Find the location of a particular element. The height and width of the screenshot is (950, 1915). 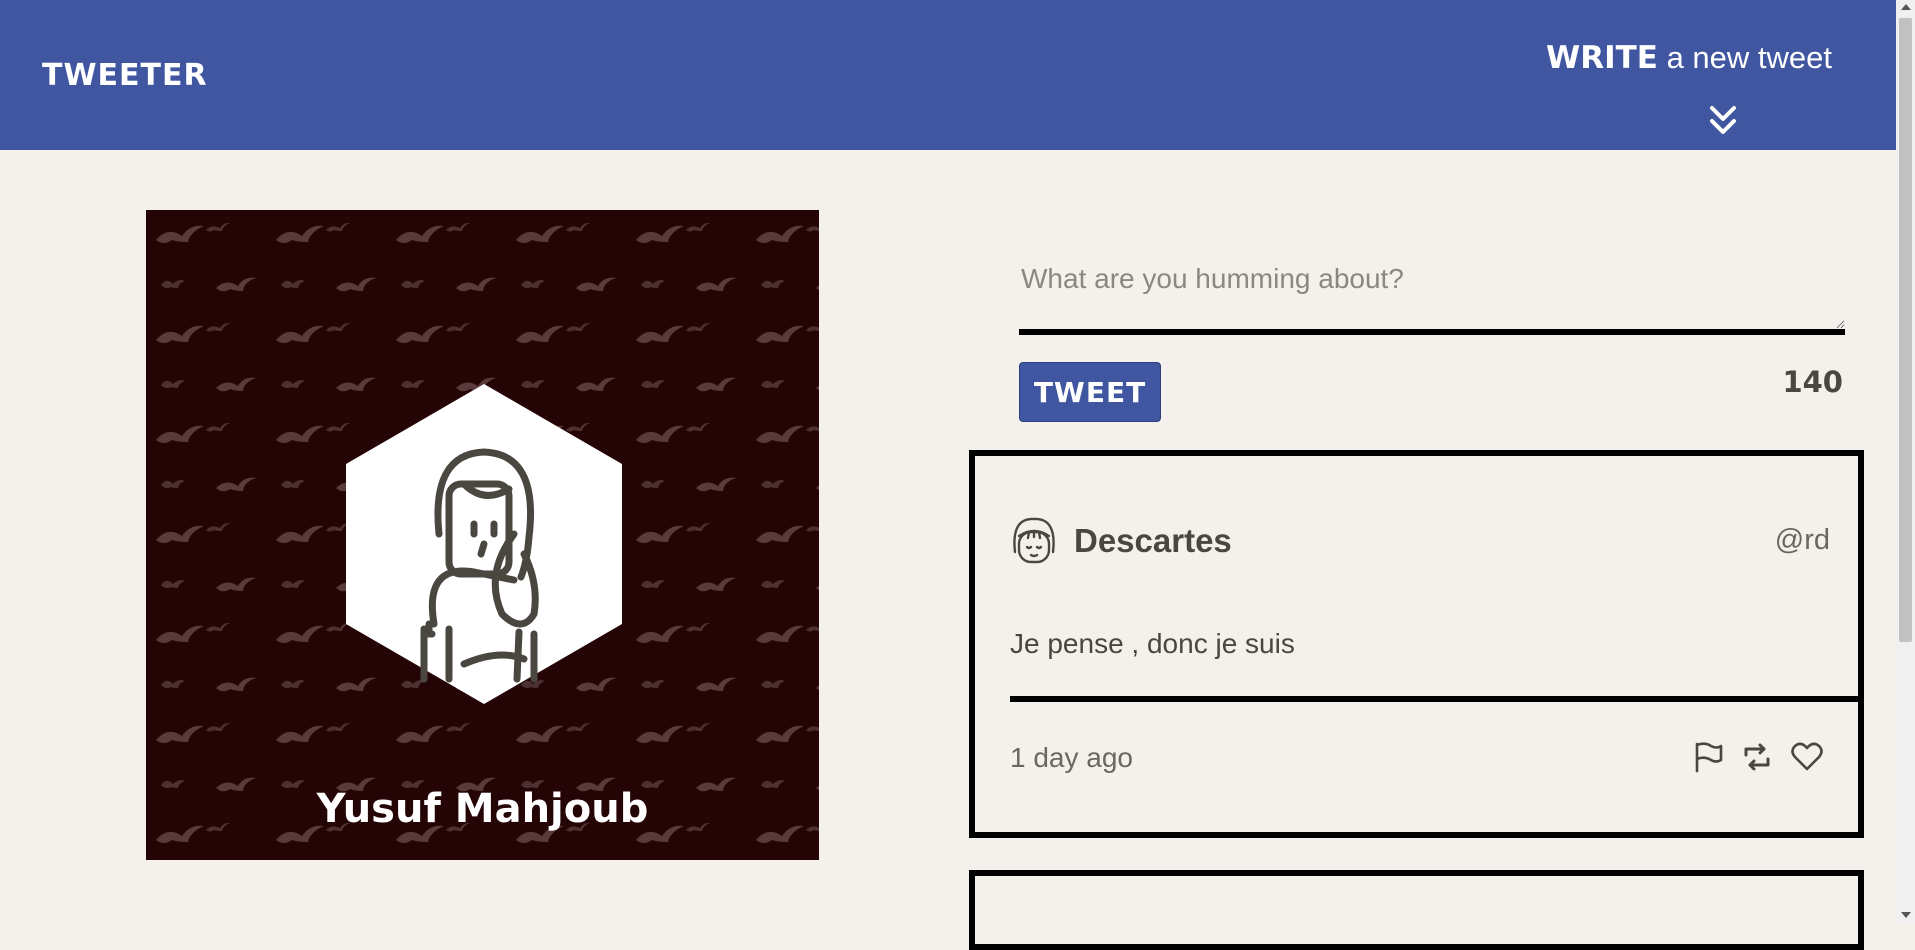

retweet-icon is located at coordinates (1757, 757).